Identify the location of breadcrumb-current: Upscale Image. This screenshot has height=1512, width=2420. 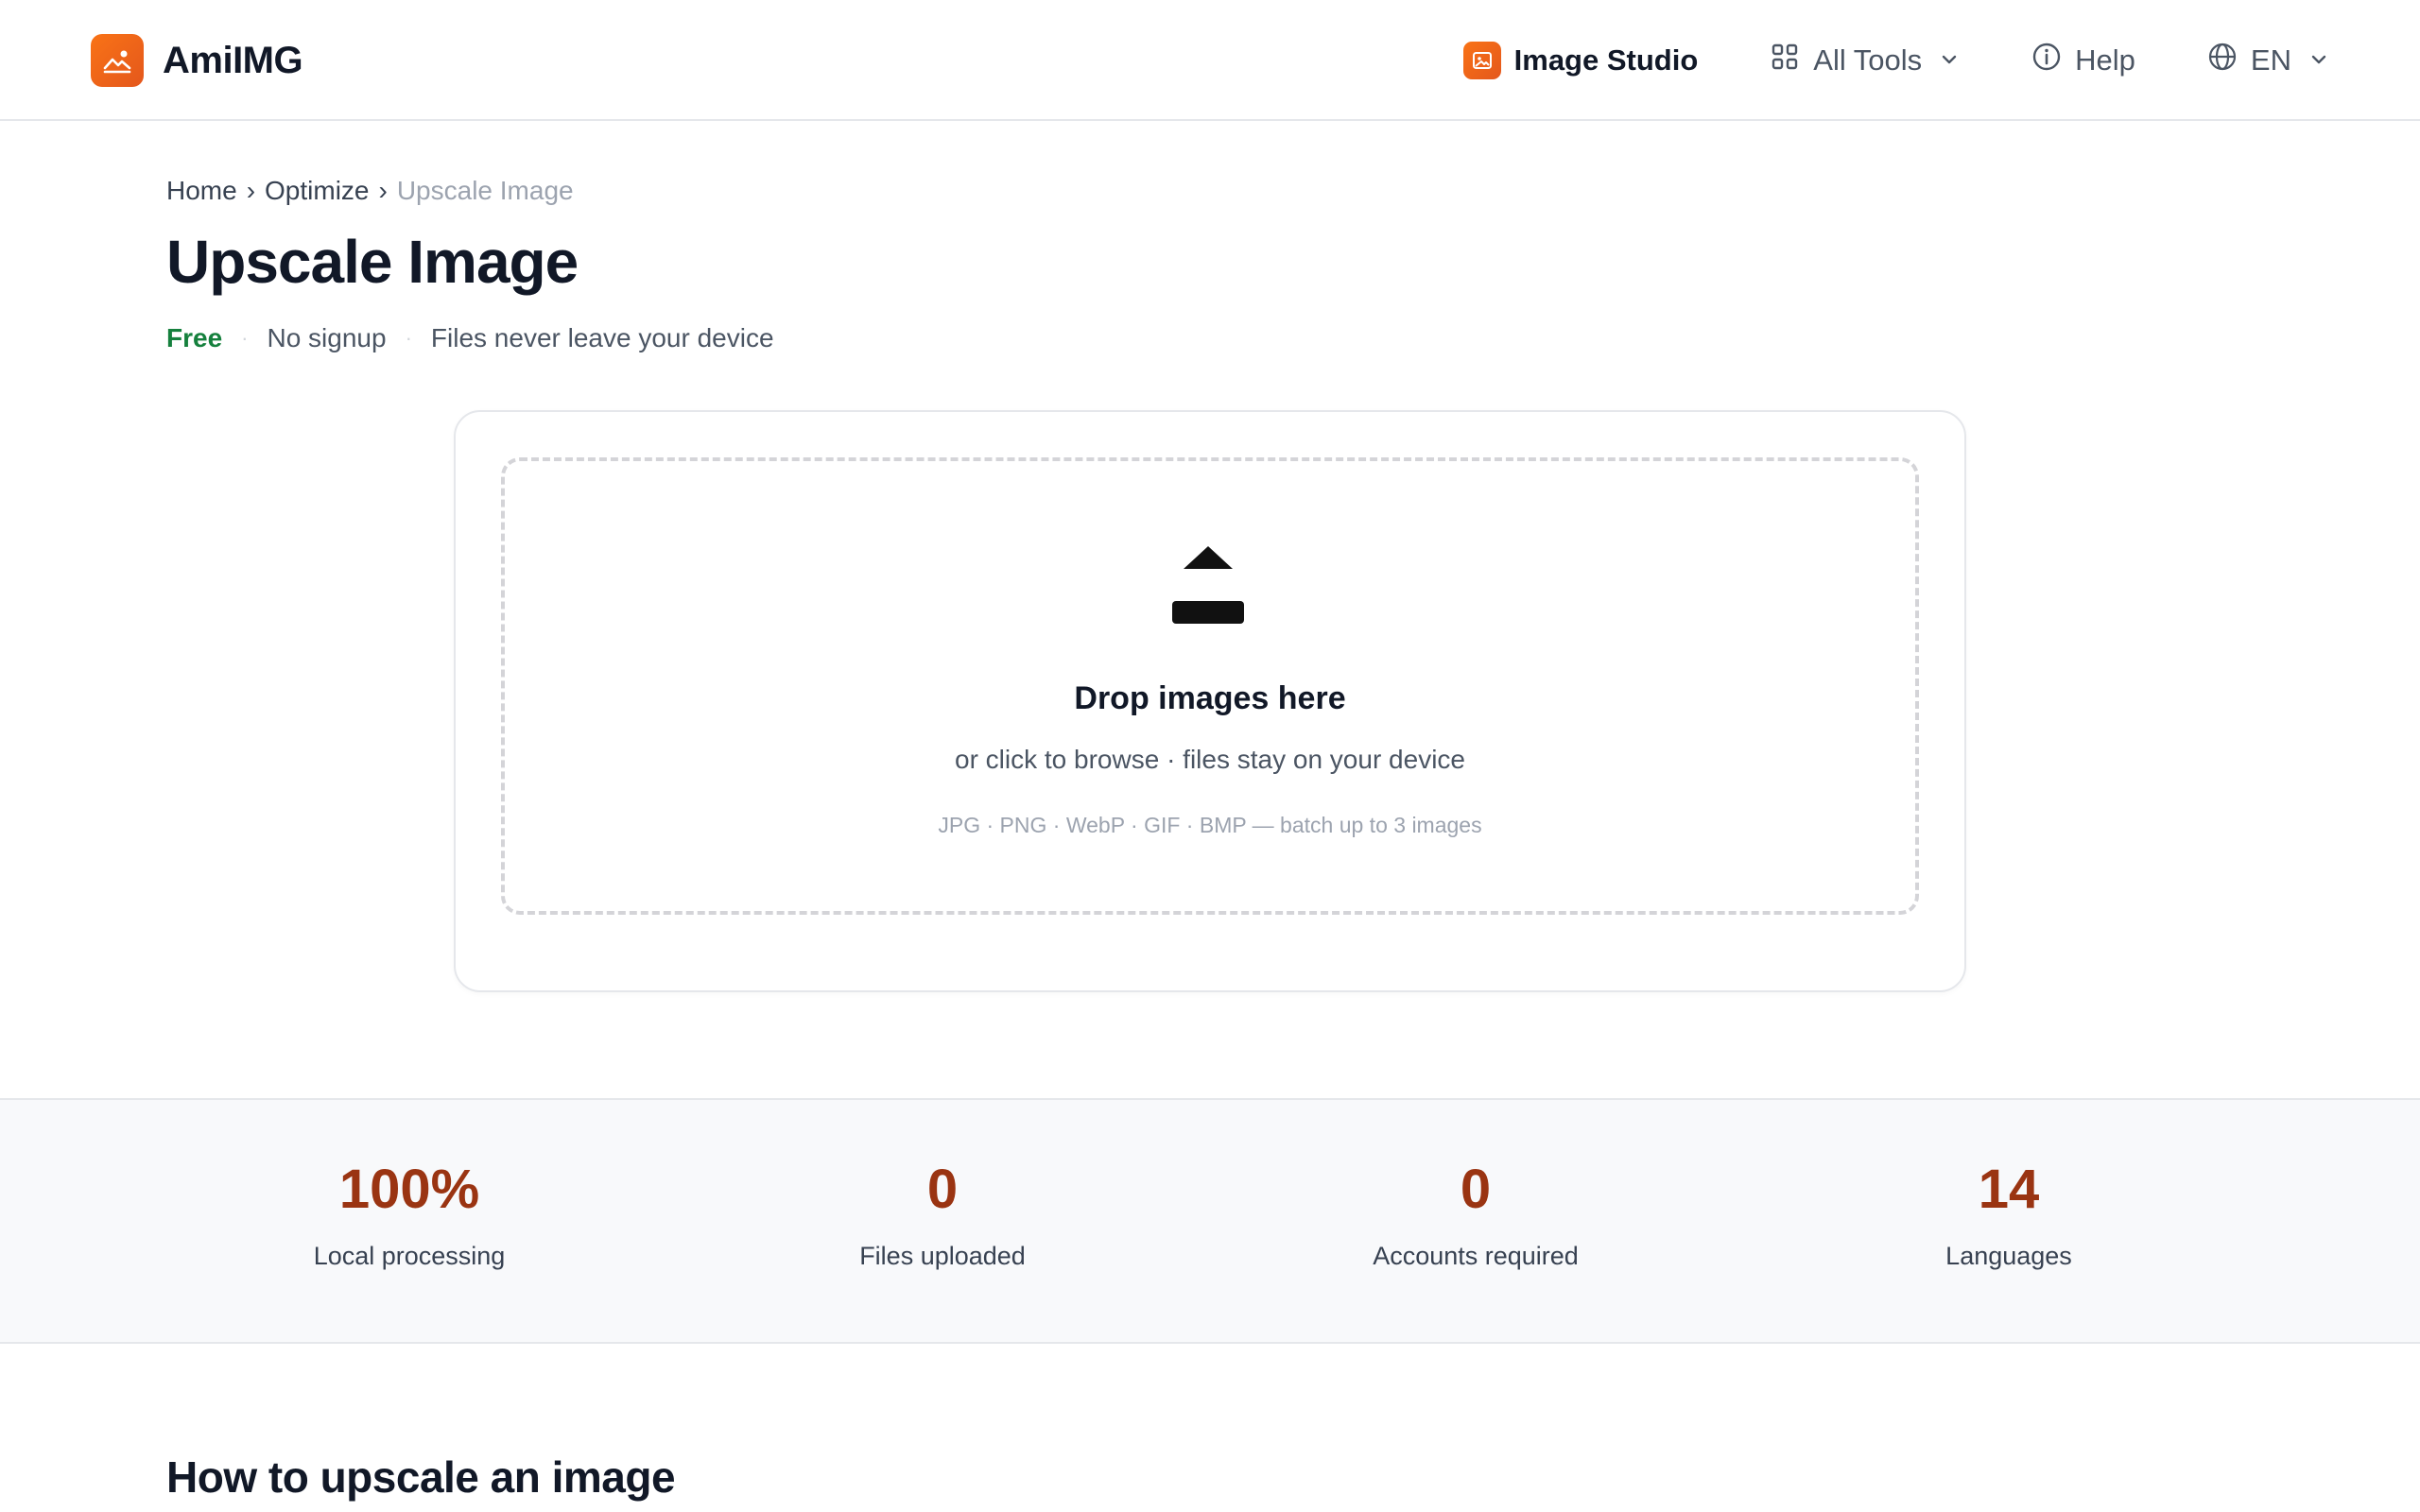
(485, 190).